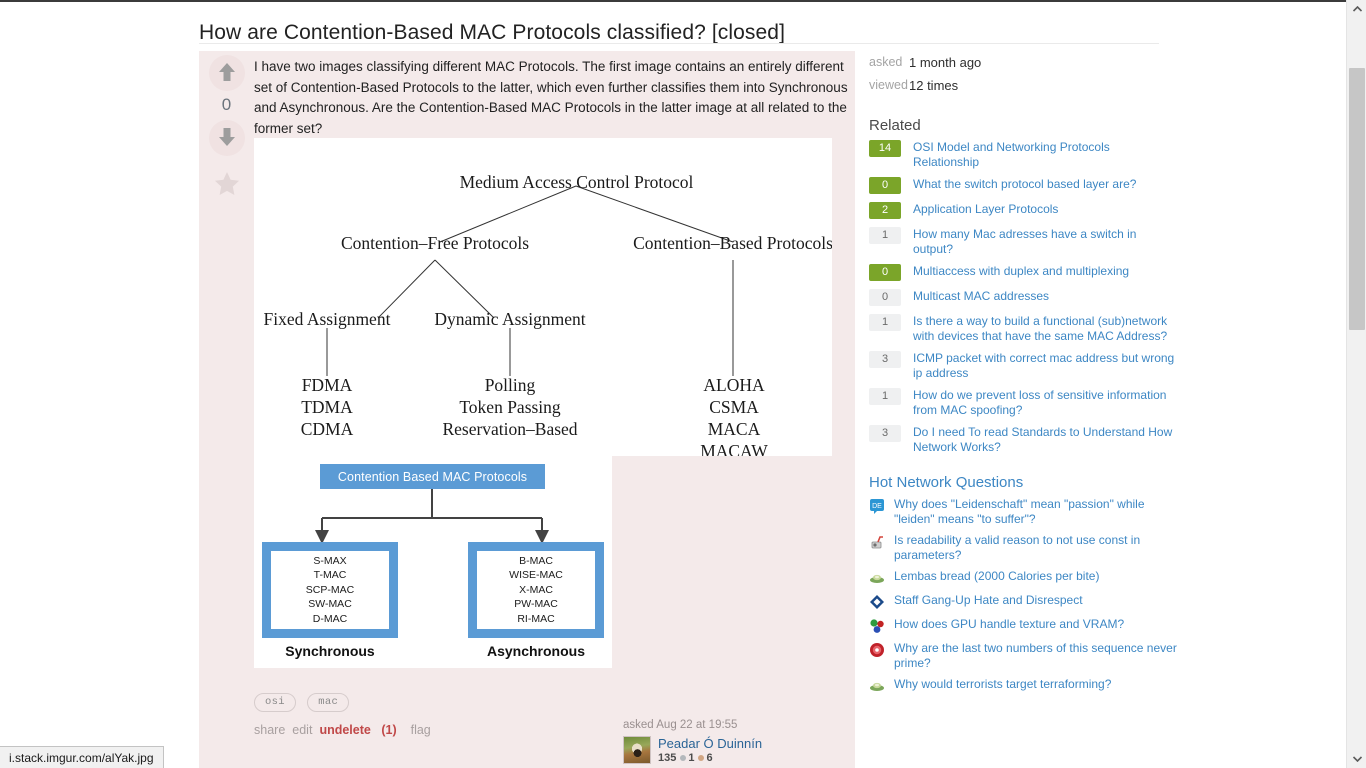  Describe the element at coordinates (637, 750) in the screenshot. I see `avatar` at that location.